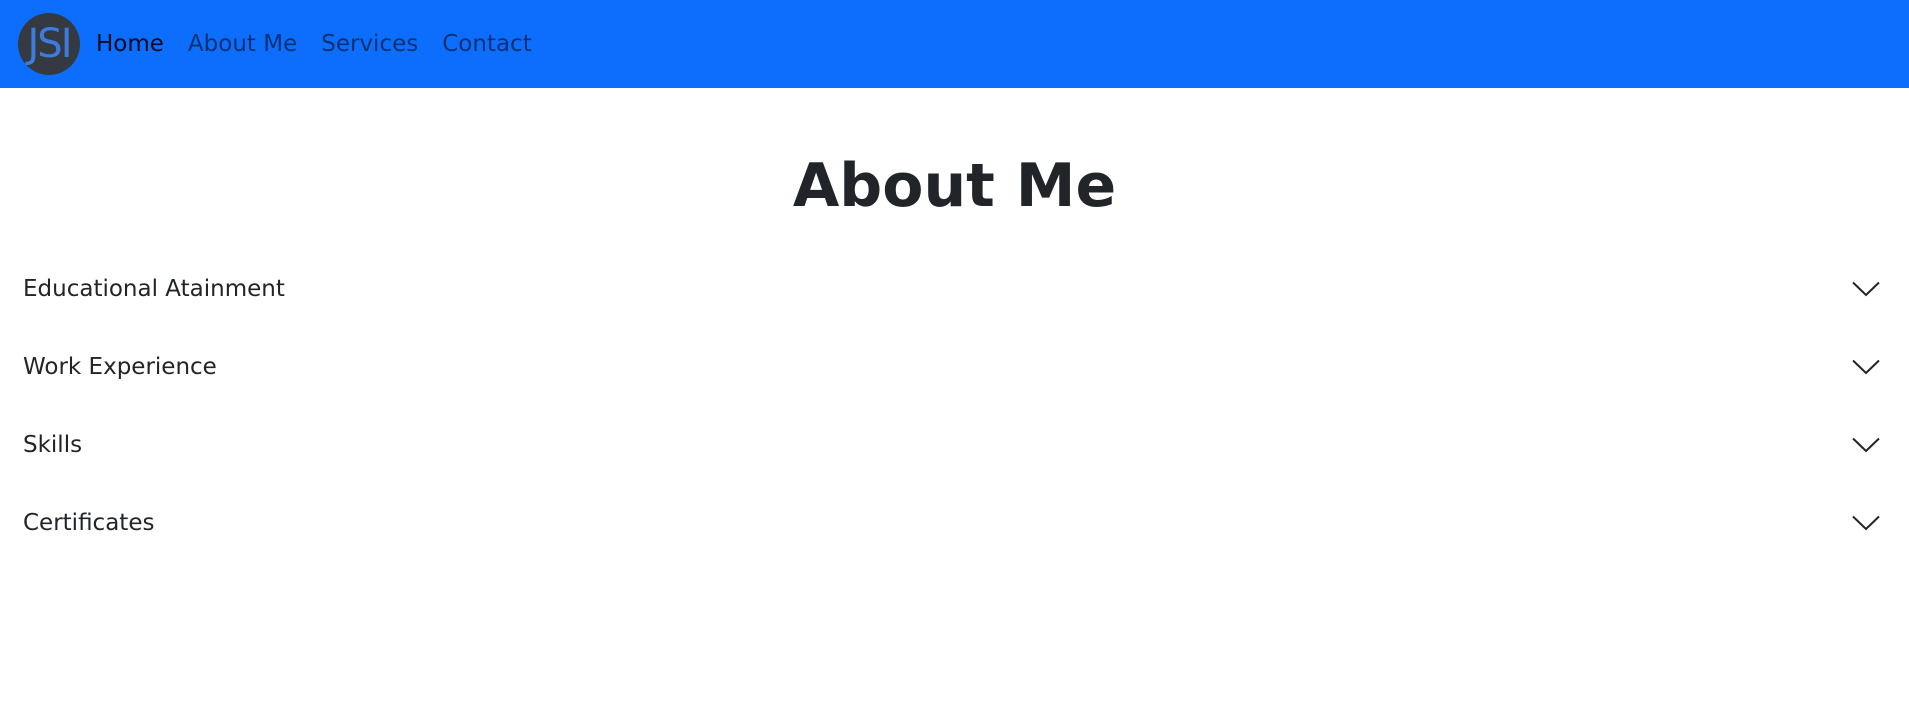  What do you see at coordinates (954, 523) in the screenshot?
I see `accordion-item-certificates: Certificates` at bounding box center [954, 523].